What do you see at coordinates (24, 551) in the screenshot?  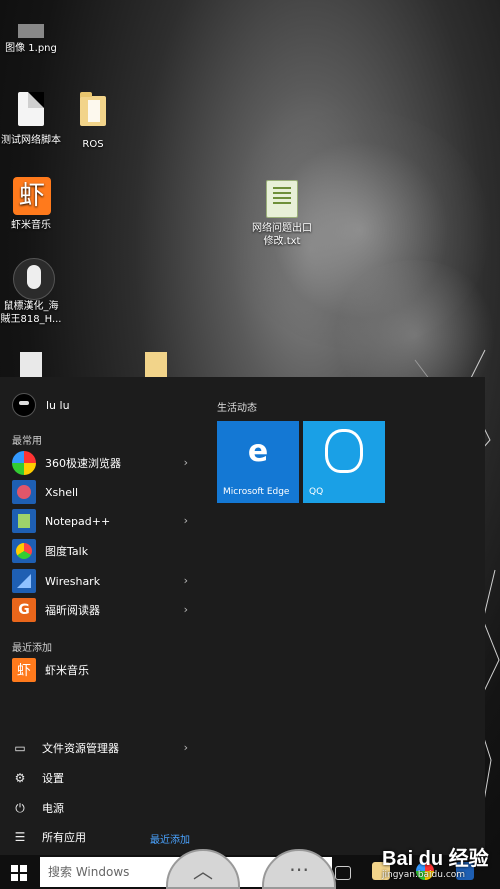 I see `tudotalk-icon` at bounding box center [24, 551].